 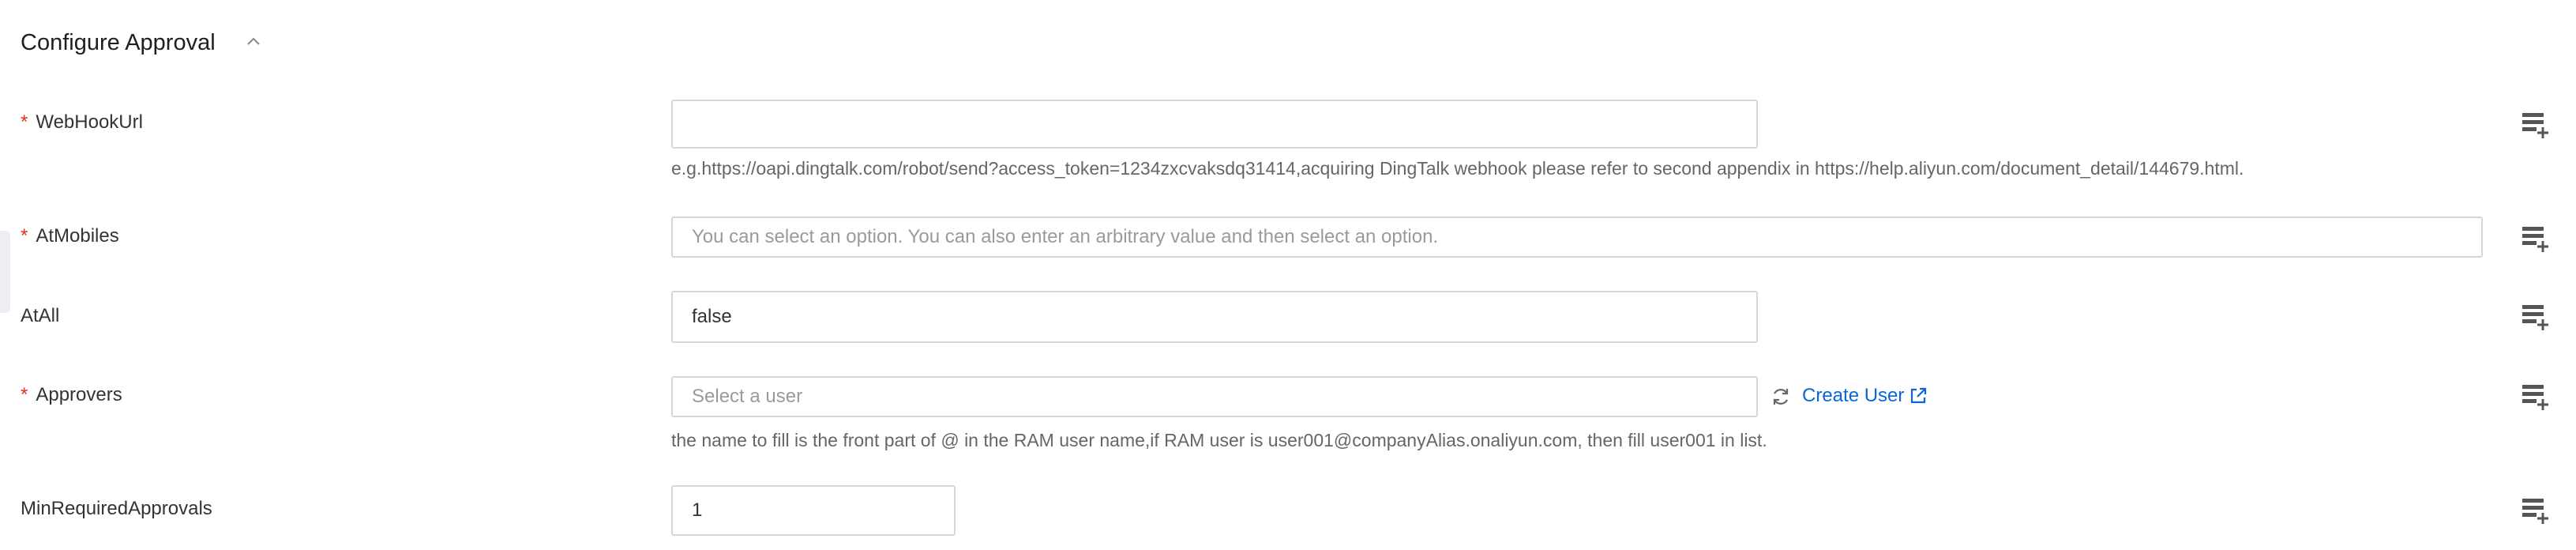 I want to click on atall-label: AtAll, so click(x=40, y=315).